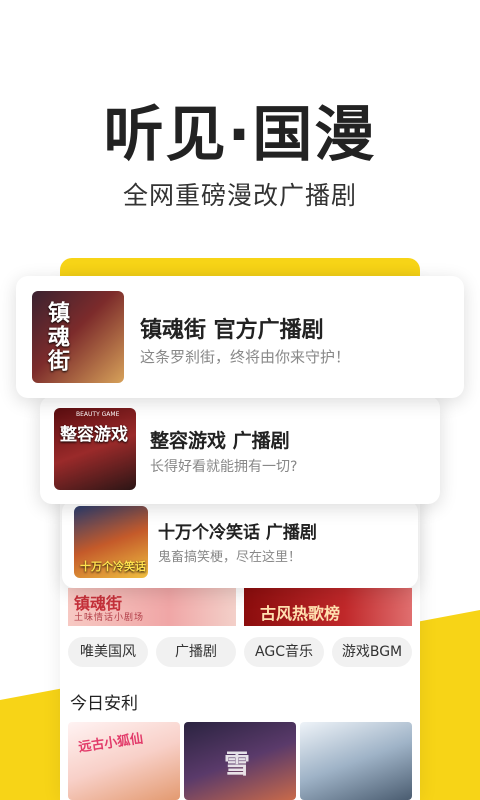 The image size is (480, 800). I want to click on card-description: 长得好看就能拥有一切?, so click(224, 467).